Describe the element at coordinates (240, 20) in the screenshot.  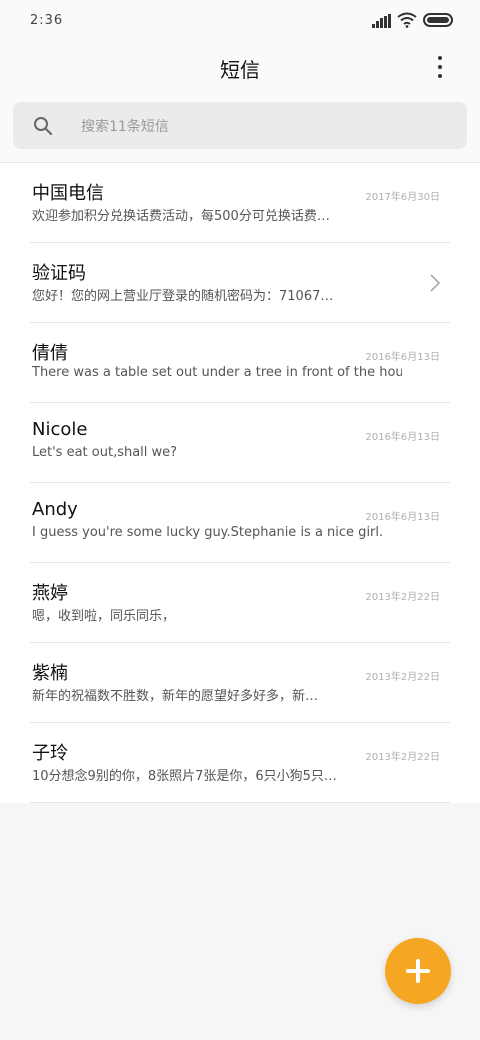
I see `status-bar: 2:36` at that location.